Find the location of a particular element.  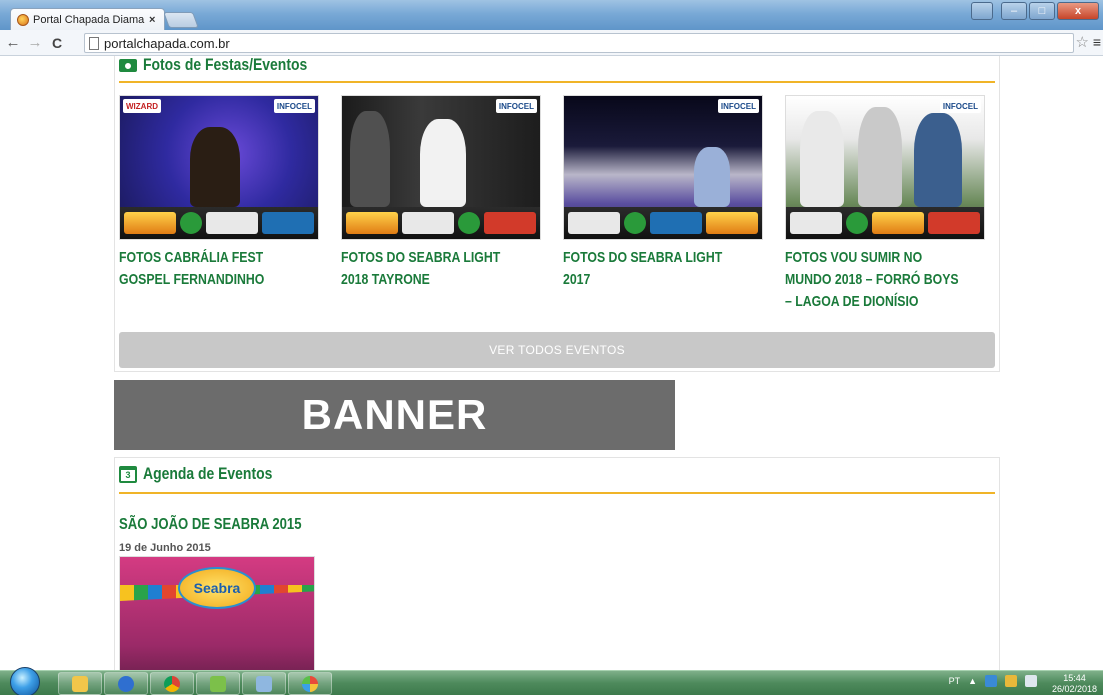

back-arrow-icon: ← is located at coordinates (13, 42).